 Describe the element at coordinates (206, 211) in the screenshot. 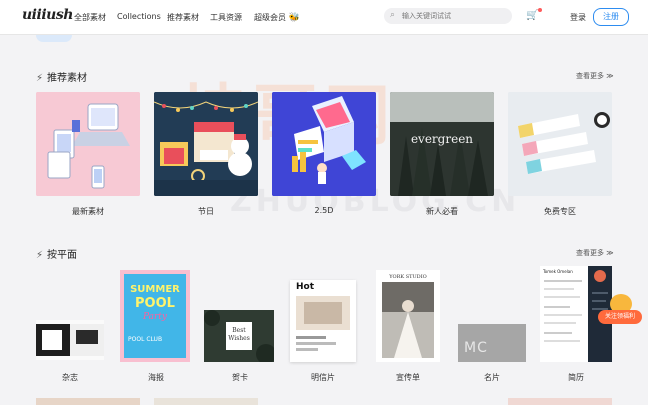

I see `card-festival-label: 节日` at that location.